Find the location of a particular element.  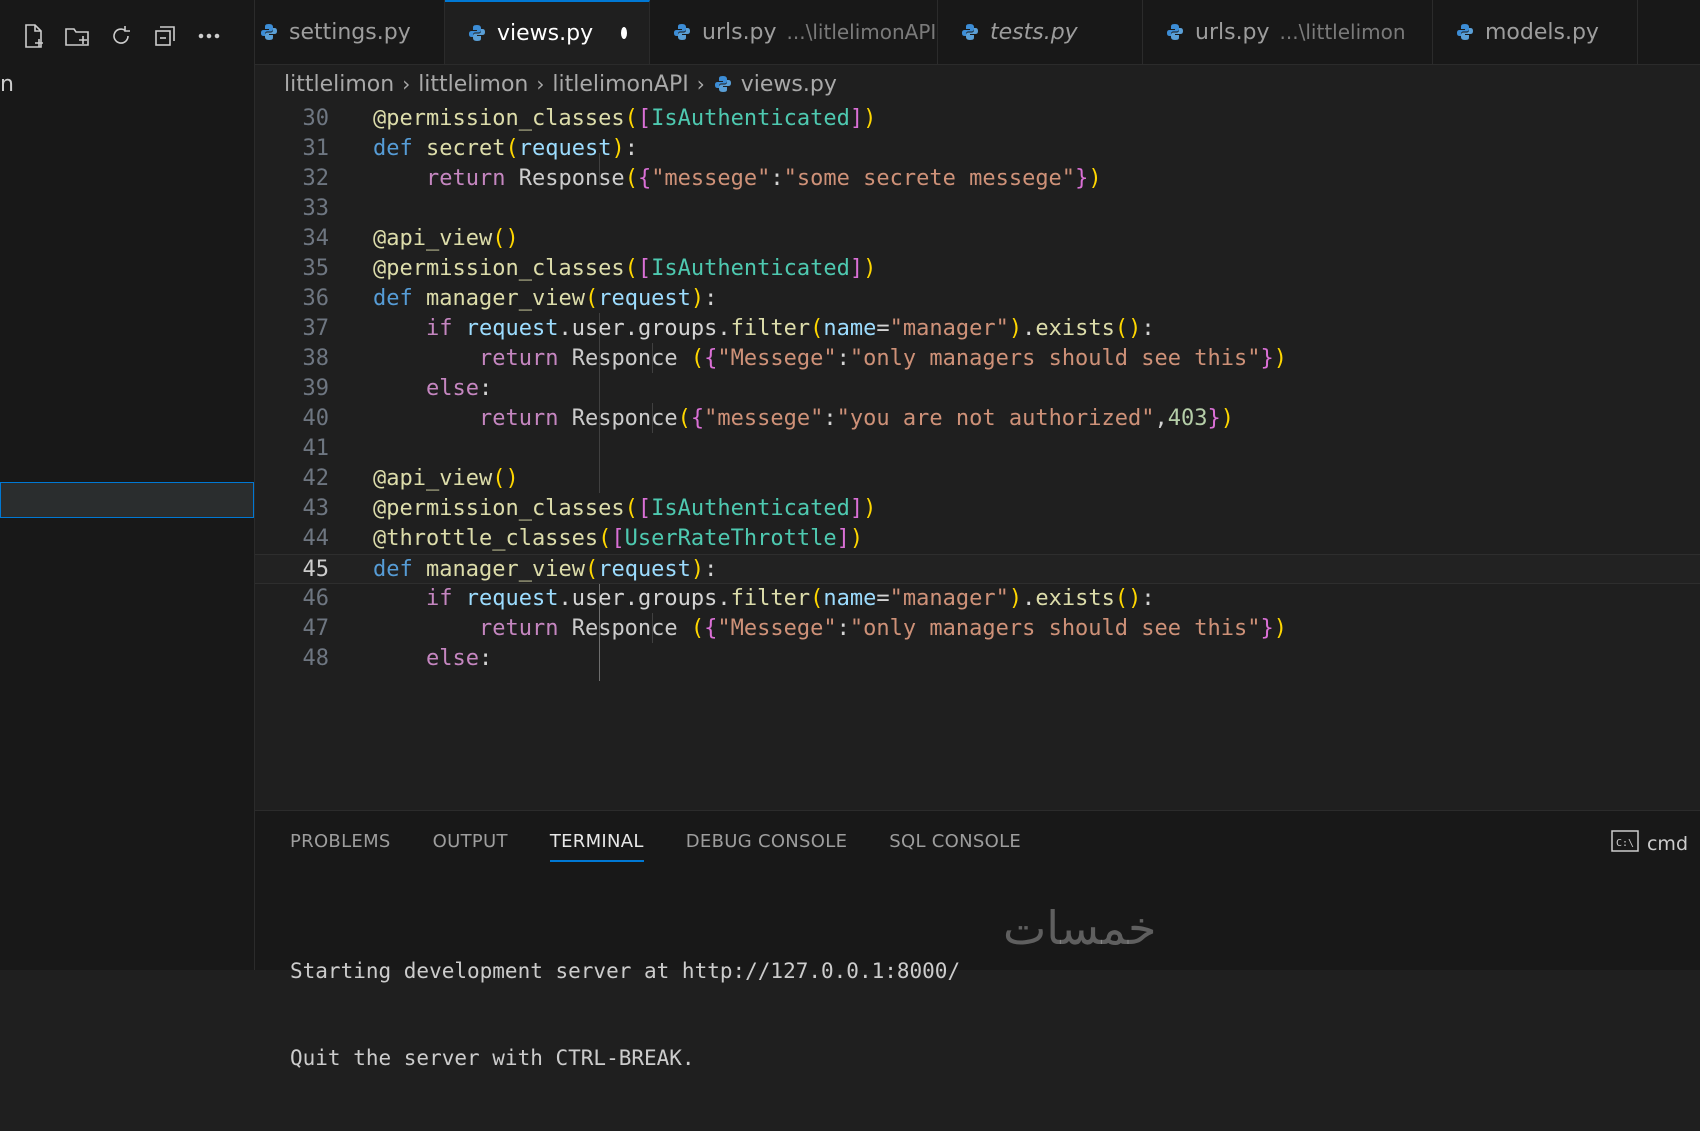

line-number: 39 is located at coordinates (316, 388).